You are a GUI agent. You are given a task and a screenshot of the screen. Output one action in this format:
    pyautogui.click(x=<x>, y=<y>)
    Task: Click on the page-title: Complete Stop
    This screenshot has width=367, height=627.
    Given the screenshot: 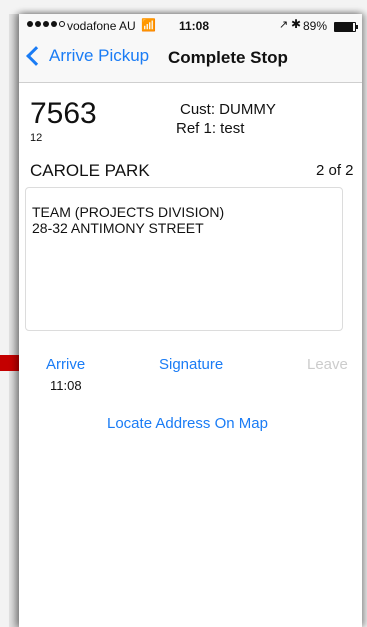 What is the action you would take?
    pyautogui.click(x=228, y=57)
    